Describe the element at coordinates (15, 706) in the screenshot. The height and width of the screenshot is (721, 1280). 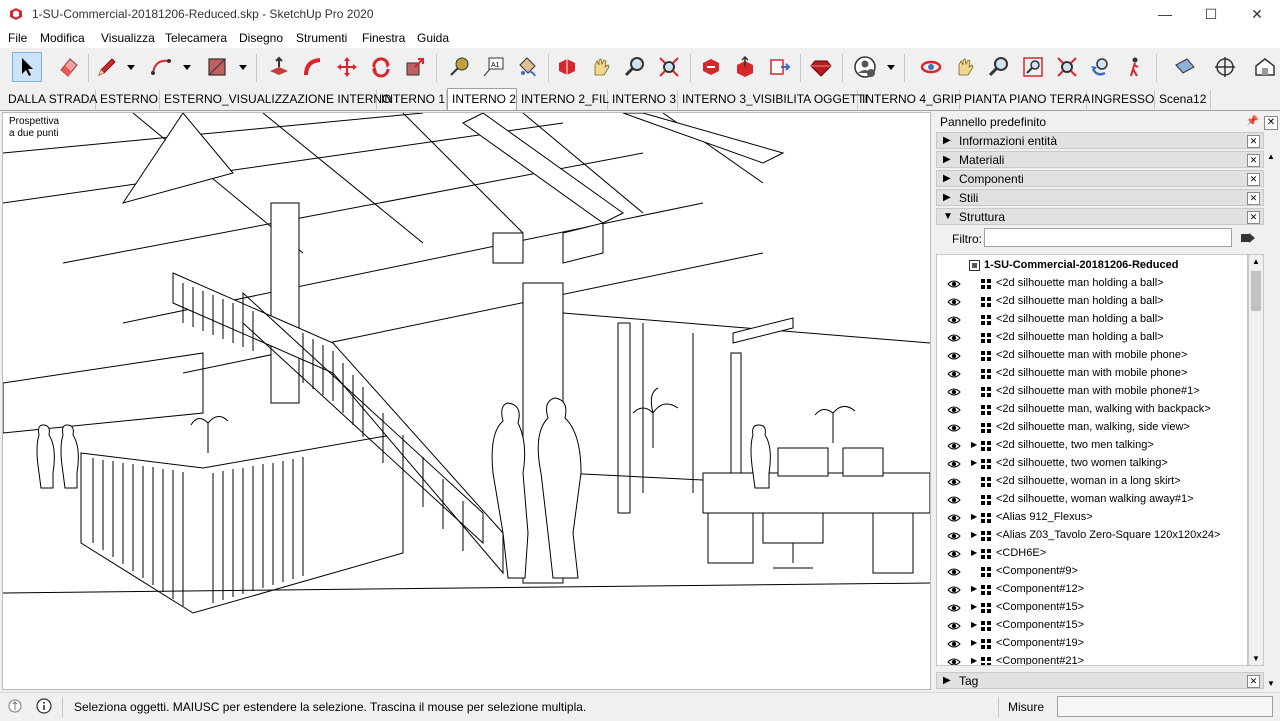
I see `geo-location-icon` at that location.